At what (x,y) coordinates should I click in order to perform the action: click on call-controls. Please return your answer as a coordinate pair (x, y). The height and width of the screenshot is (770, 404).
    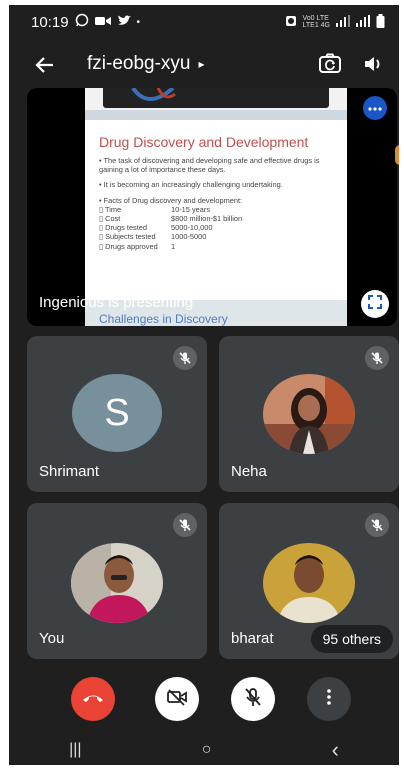
    Looking at the image, I should click on (204, 699).